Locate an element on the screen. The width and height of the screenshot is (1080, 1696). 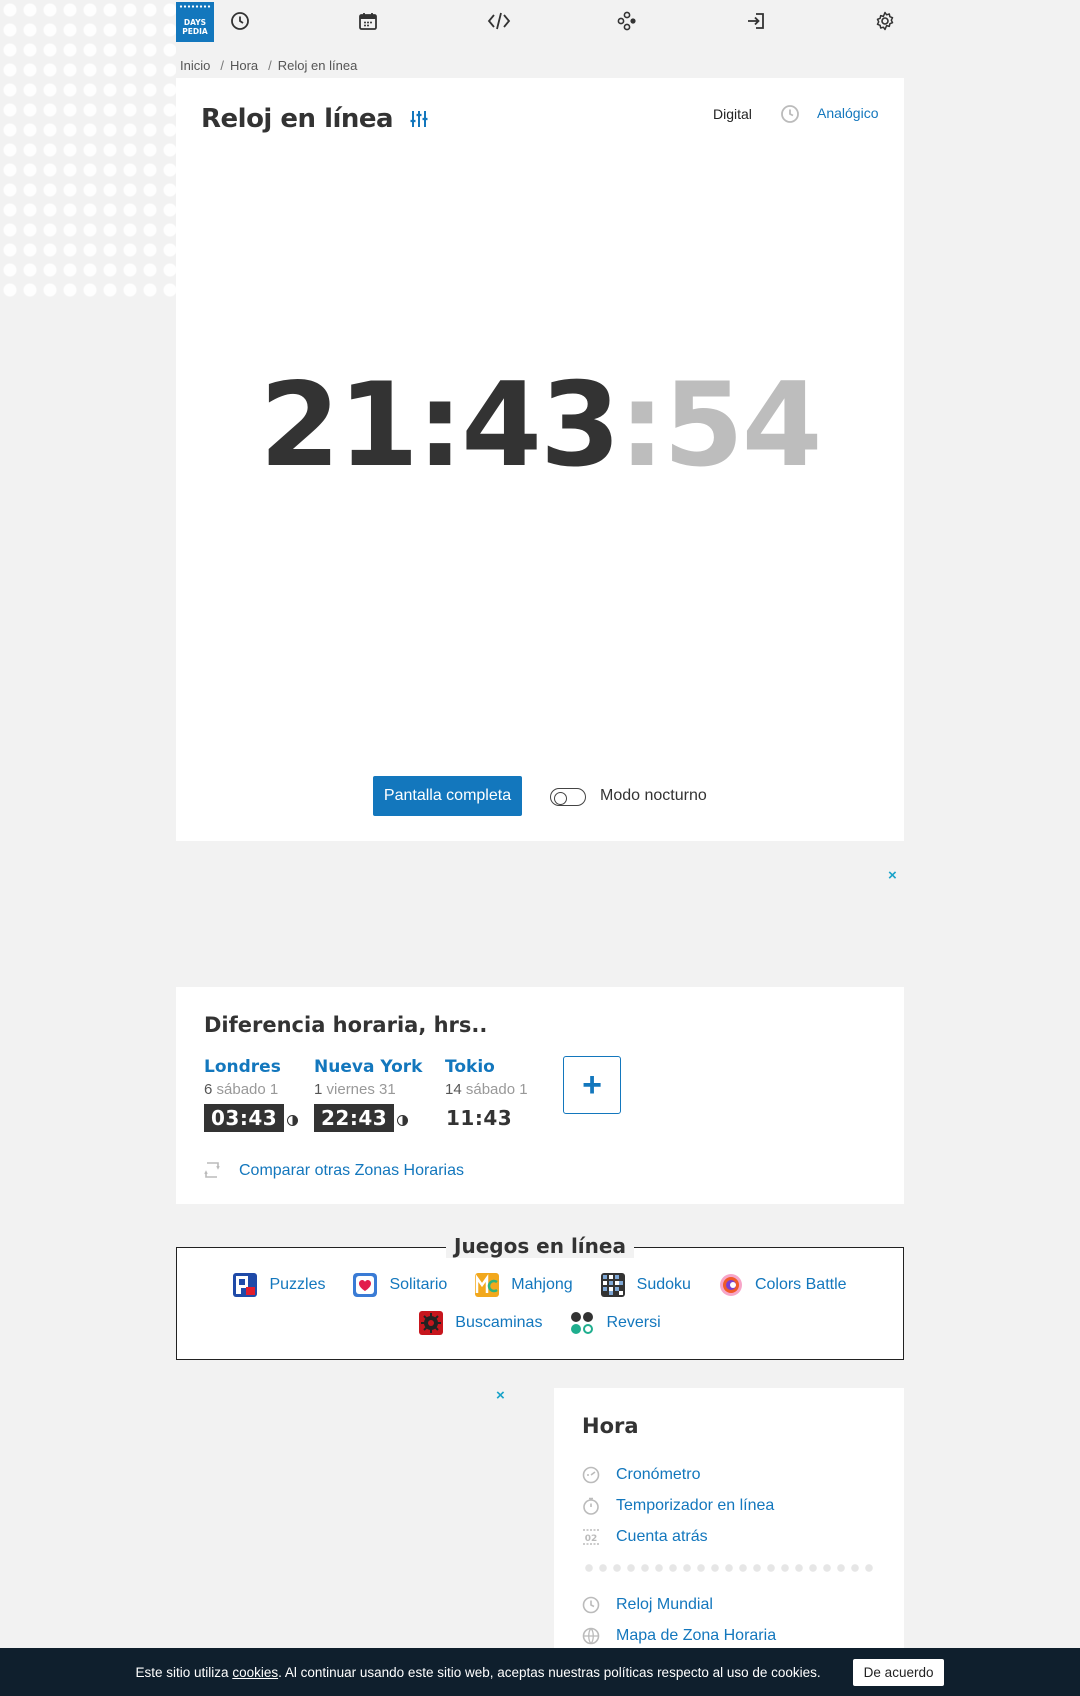
game-reversi: Reversi is located at coordinates (615, 1323).